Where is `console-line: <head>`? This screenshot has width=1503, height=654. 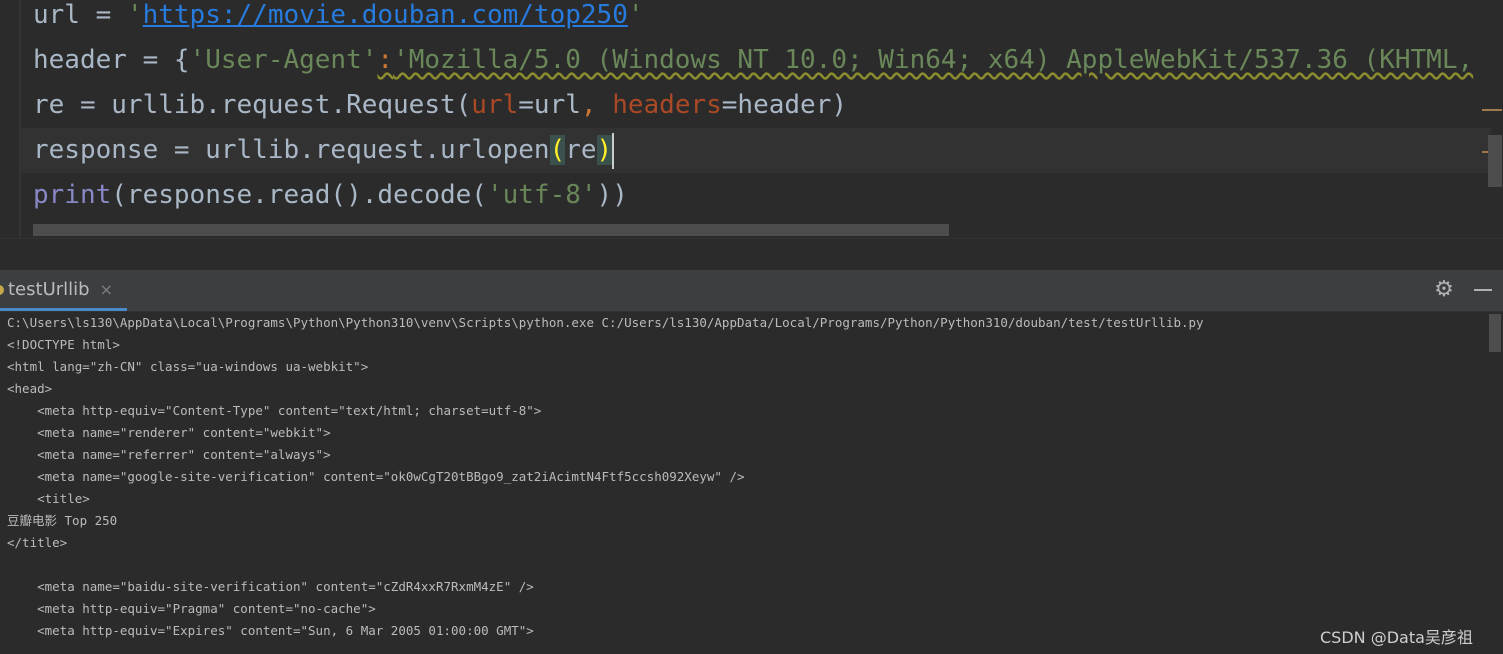
console-line: <head> is located at coordinates (30, 388).